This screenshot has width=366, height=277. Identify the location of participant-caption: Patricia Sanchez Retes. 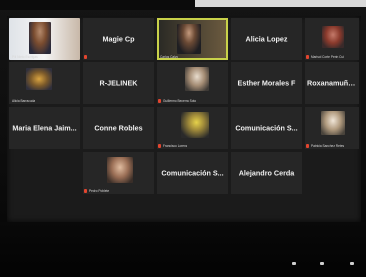
(328, 146).